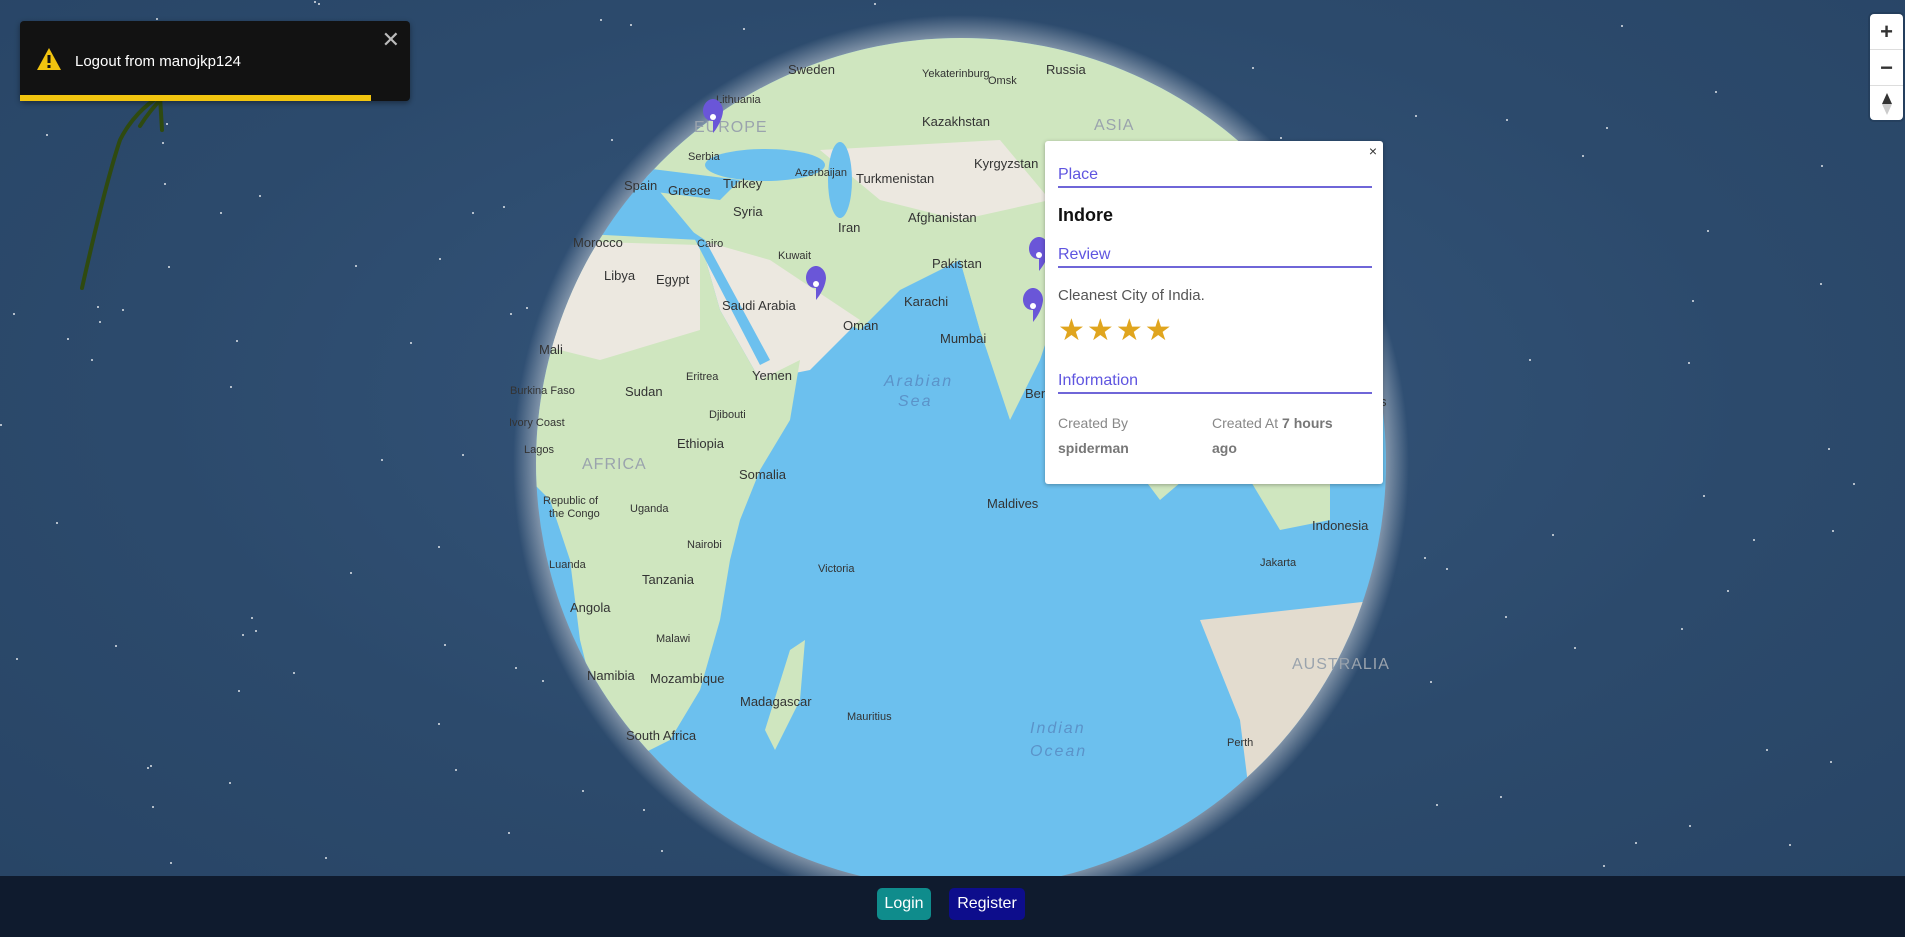  I want to click on map-place-label: Syria, so click(748, 211).